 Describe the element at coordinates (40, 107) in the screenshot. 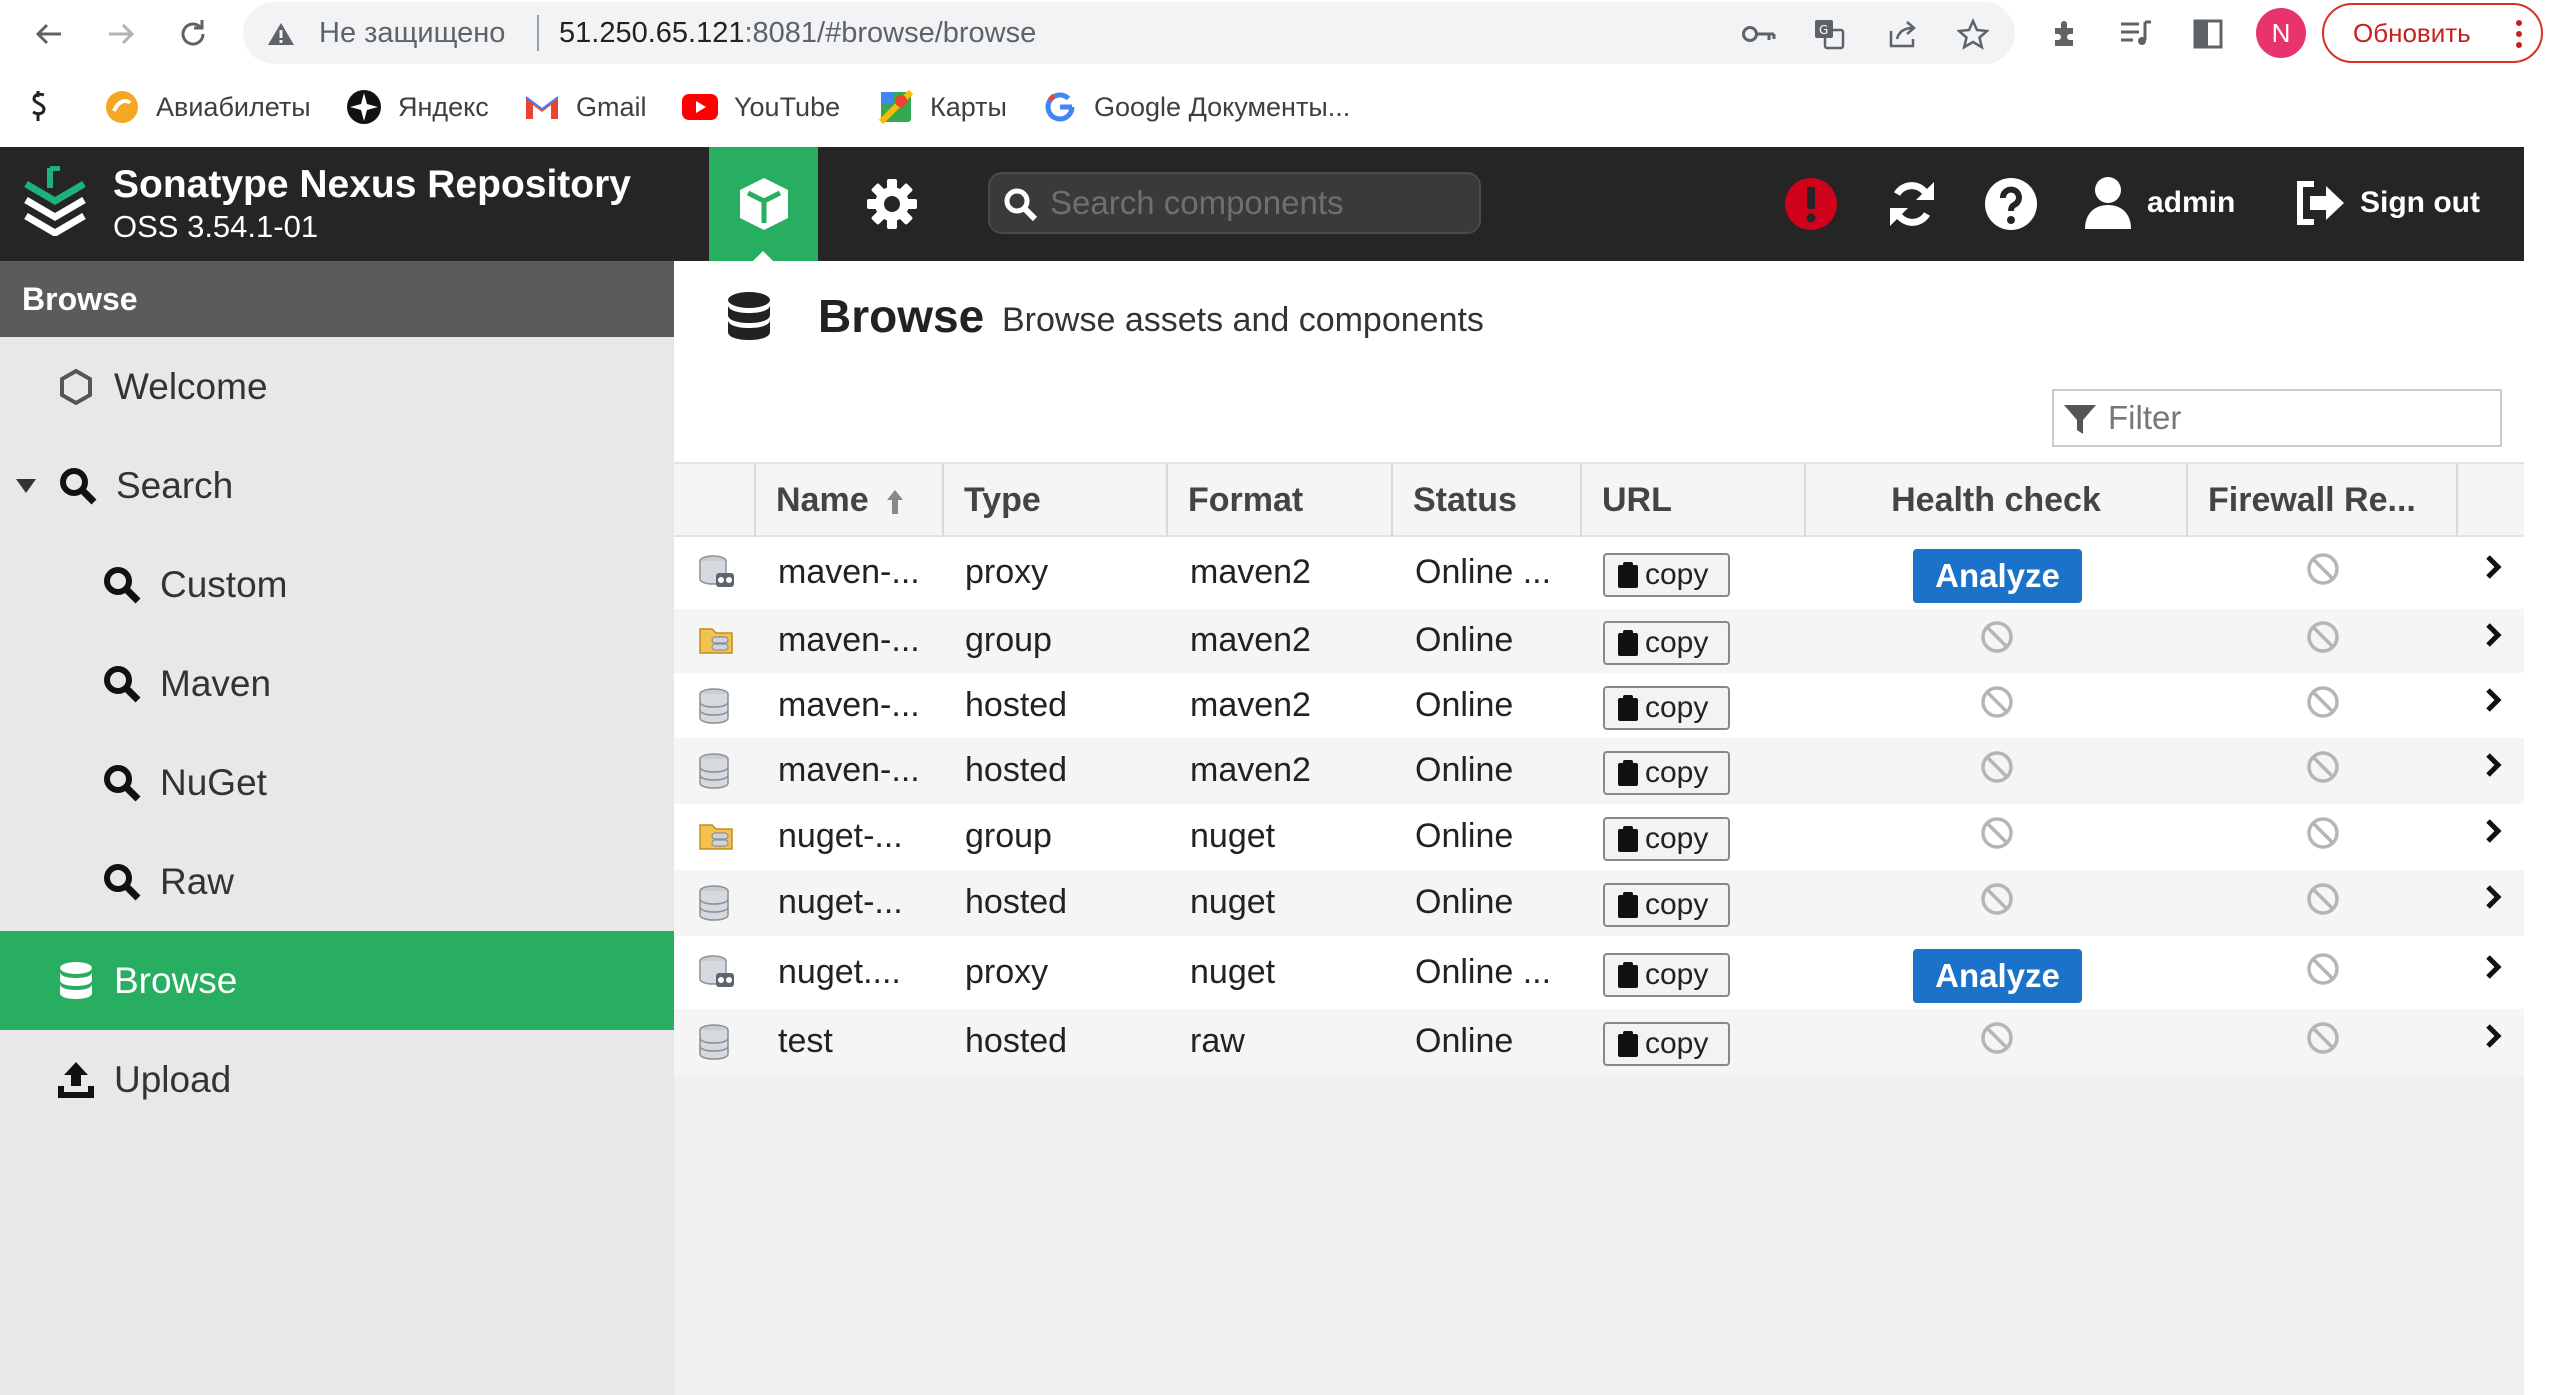

I see `bookmark-apps` at that location.